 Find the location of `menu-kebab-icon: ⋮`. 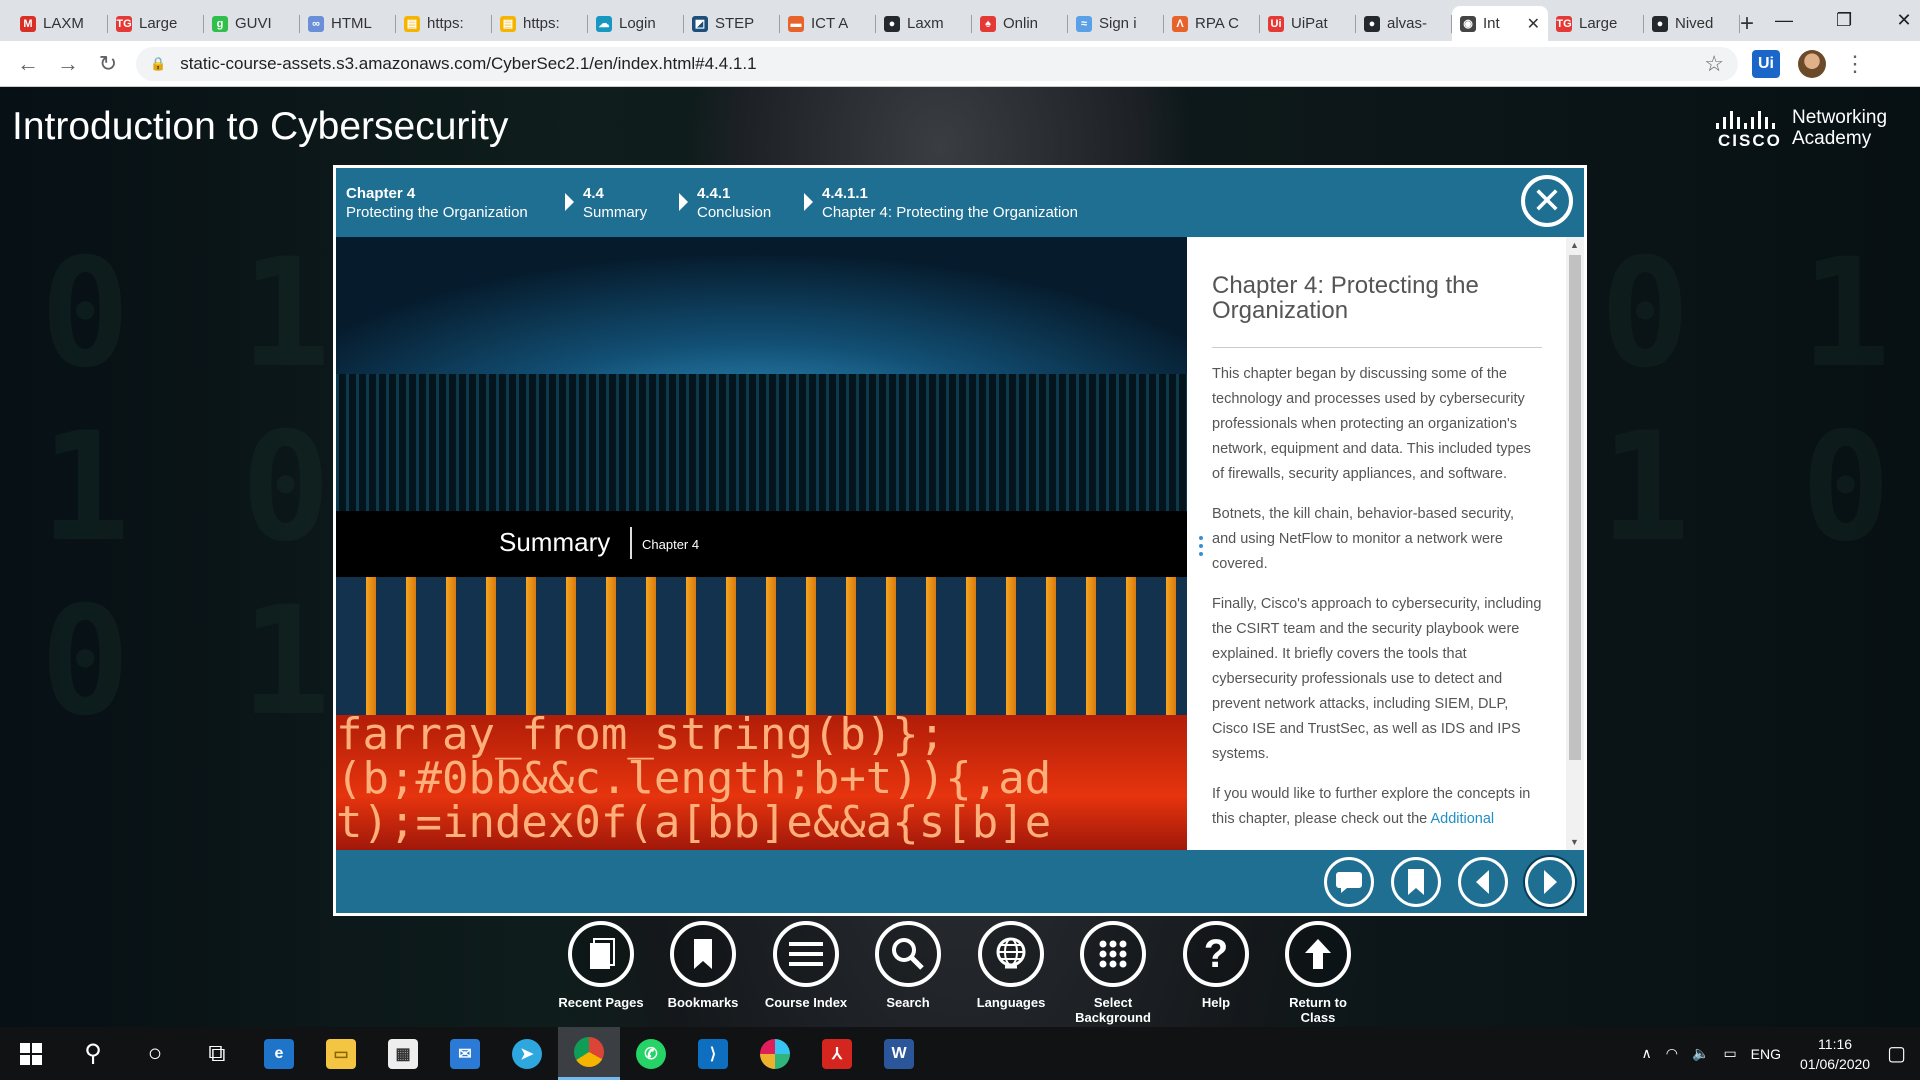

menu-kebab-icon: ⋮ is located at coordinates (1855, 64).